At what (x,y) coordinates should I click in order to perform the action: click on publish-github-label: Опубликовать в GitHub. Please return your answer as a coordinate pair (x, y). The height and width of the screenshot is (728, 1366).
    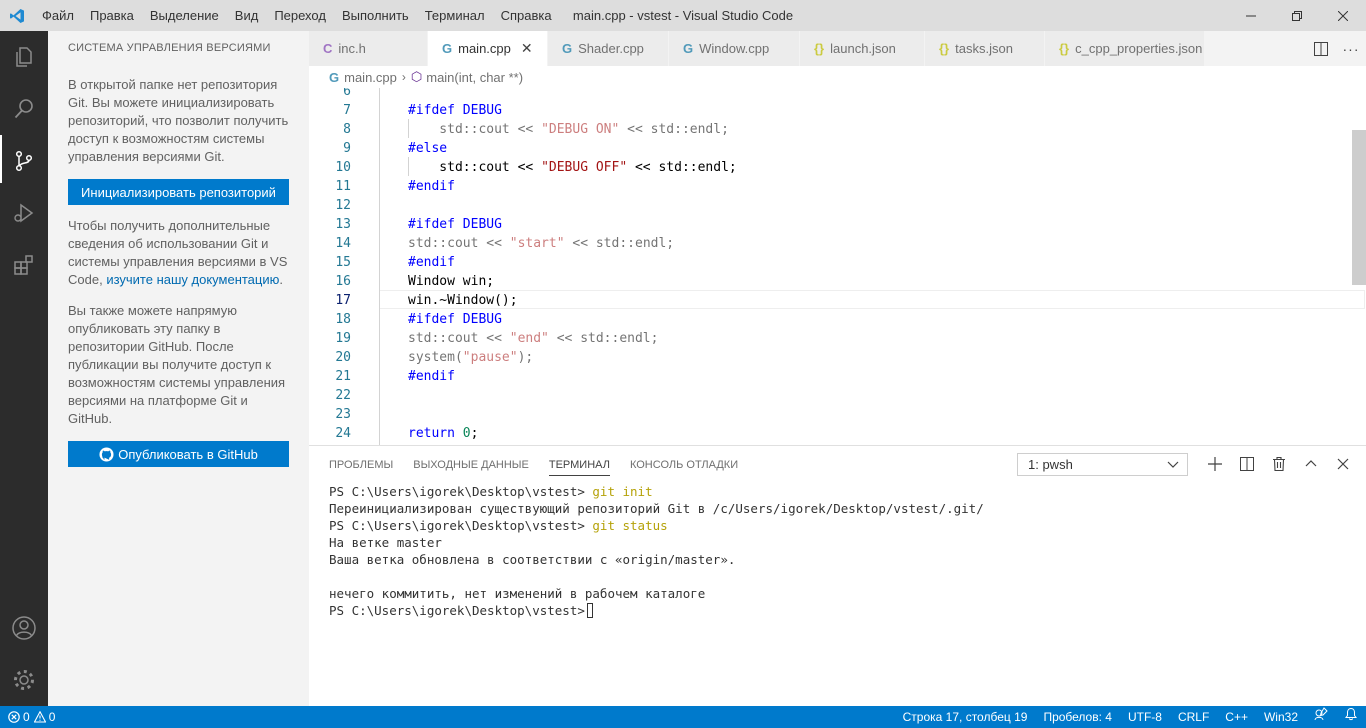
    Looking at the image, I should click on (188, 454).